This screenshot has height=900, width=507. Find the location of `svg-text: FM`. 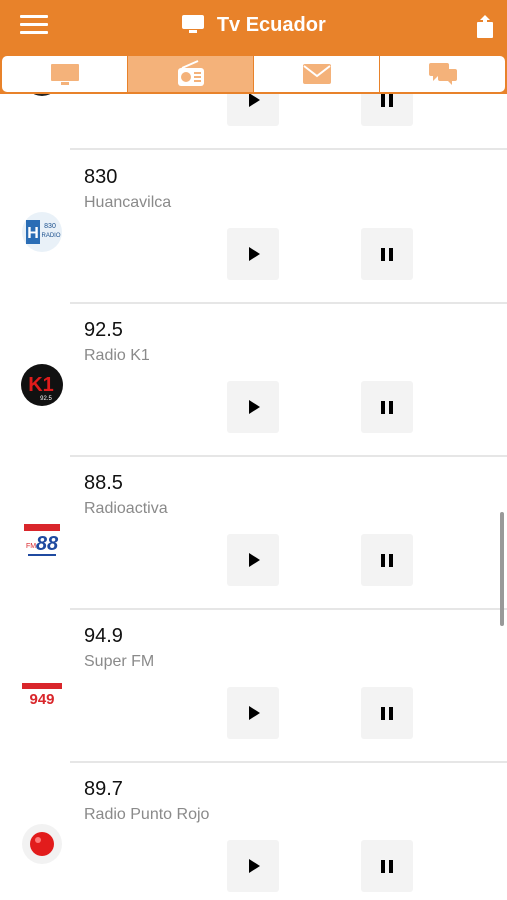

svg-text: FM is located at coordinates (31, 546).